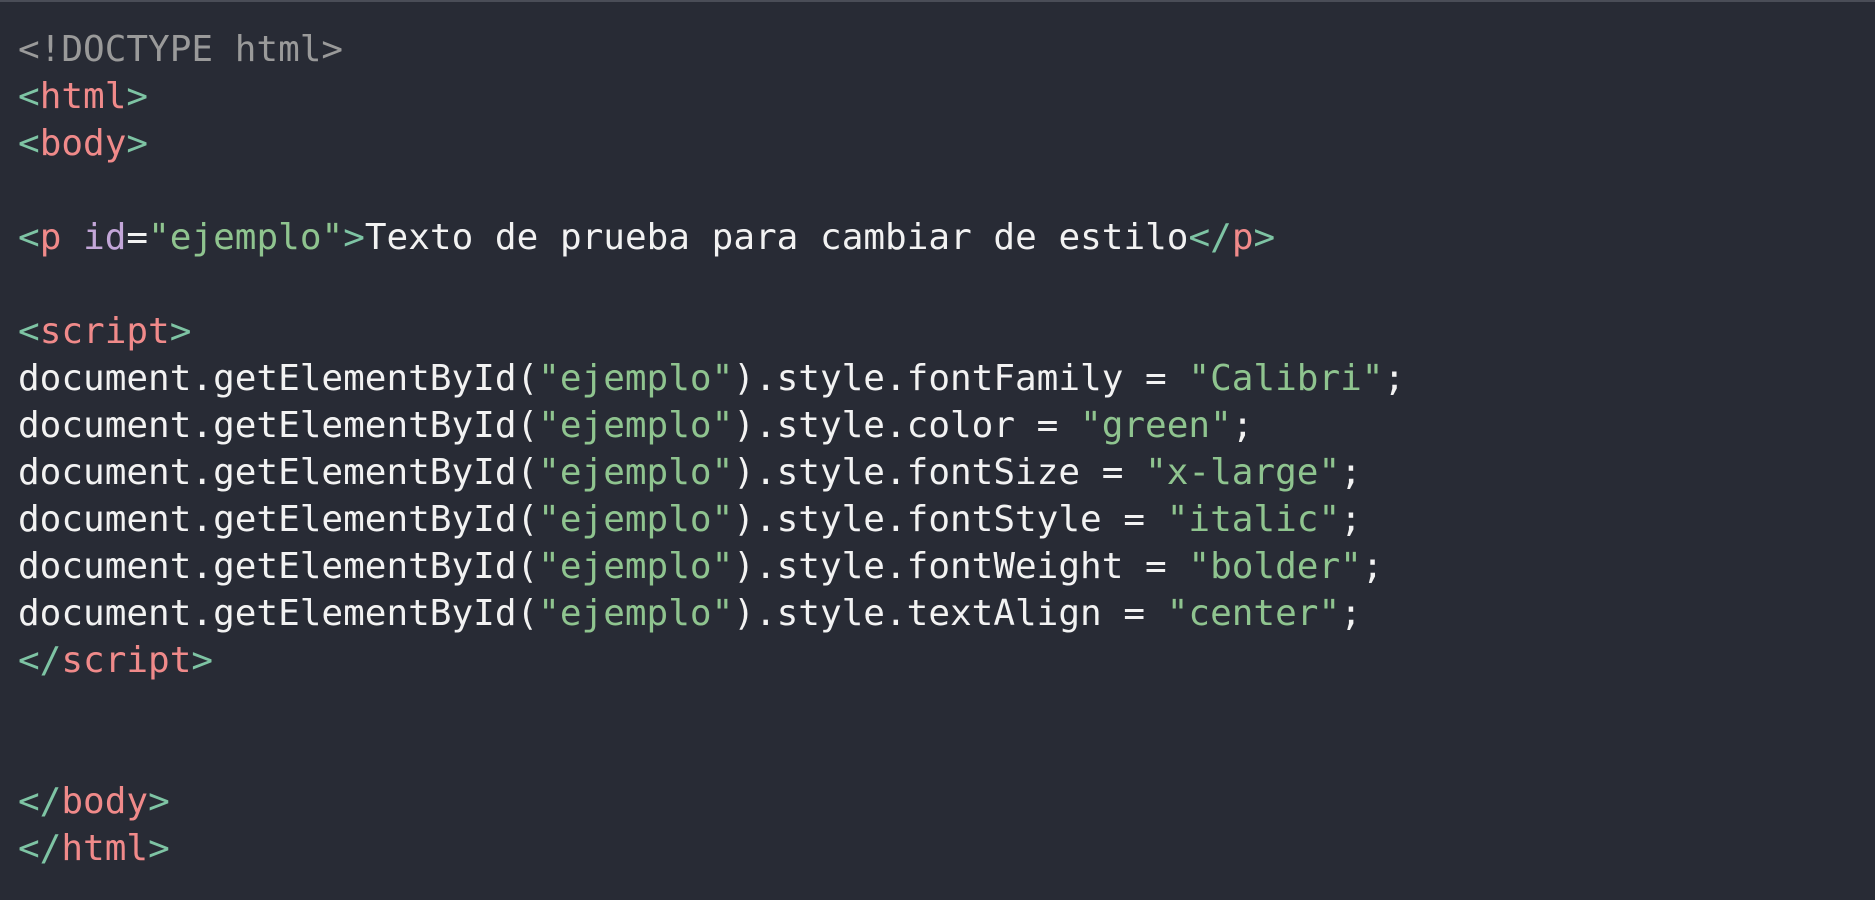 The image size is (1875, 900). I want to click on code-token-plain: ).style.textAlign =, so click(950, 613).